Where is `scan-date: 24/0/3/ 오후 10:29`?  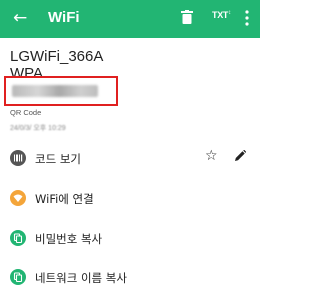 scan-date: 24/0/3/ 오후 10:29 is located at coordinates (38, 128).